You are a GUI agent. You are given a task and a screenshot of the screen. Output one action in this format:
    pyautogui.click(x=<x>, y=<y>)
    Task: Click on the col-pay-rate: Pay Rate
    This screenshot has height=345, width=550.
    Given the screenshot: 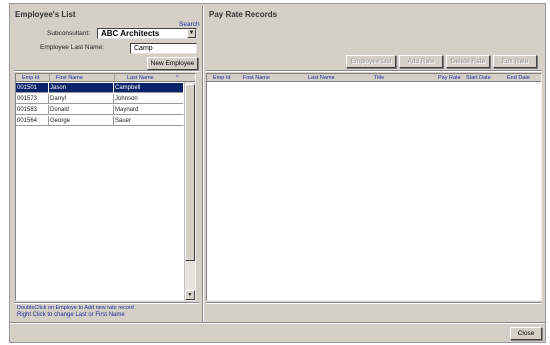 What is the action you would take?
    pyautogui.click(x=449, y=78)
    